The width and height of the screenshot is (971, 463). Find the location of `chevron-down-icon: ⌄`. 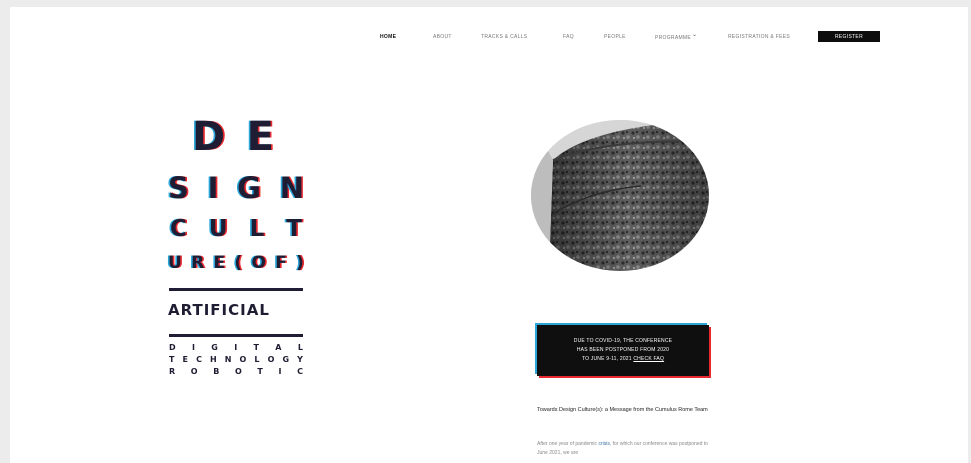

chevron-down-icon: ⌄ is located at coordinates (695, 35).